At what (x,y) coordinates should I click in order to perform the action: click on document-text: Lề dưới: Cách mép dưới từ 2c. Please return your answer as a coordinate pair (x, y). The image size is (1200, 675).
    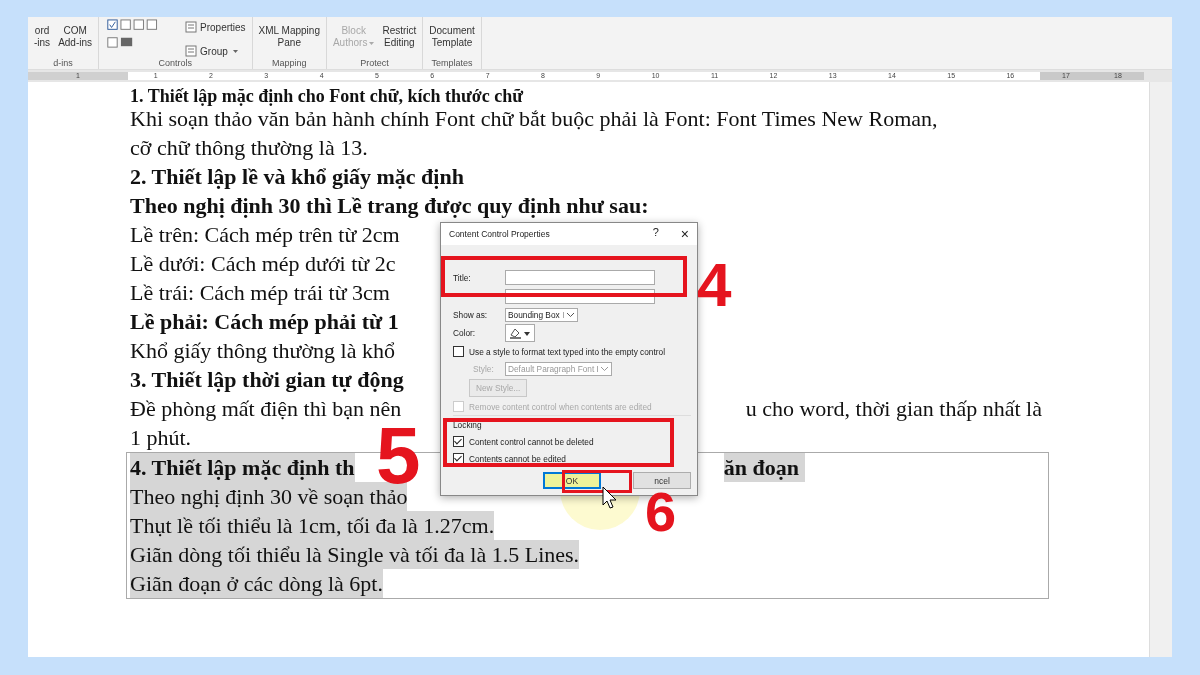
    Looking at the image, I should click on (263, 264).